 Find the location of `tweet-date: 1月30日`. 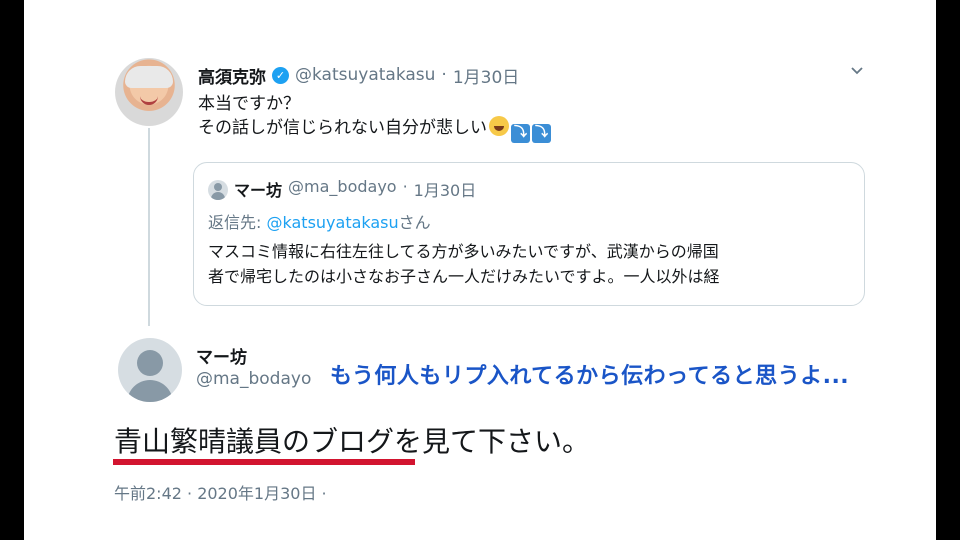

tweet-date: 1月30日 is located at coordinates (486, 75).